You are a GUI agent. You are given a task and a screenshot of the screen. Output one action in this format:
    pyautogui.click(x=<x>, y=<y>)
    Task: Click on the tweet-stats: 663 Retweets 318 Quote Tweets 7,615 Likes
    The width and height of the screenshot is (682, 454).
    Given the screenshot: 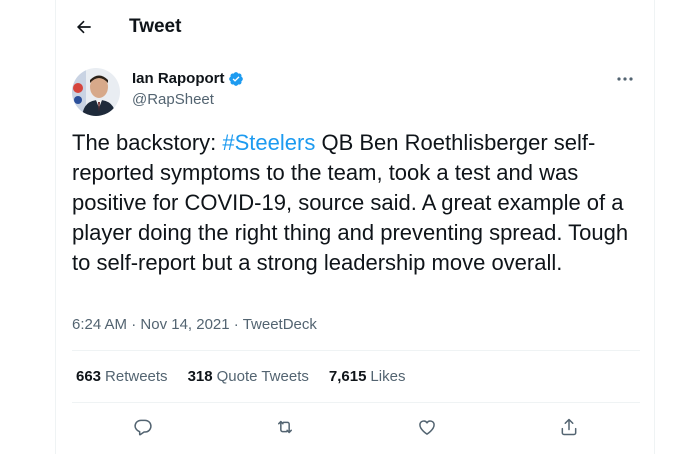 What is the action you would take?
    pyautogui.click(x=250, y=376)
    